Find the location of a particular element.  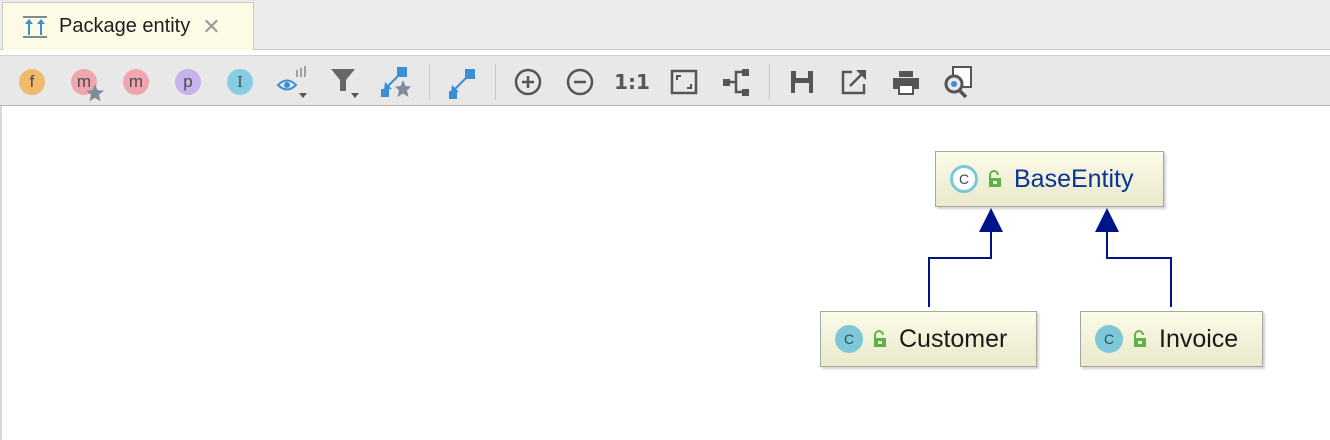

class-name: Customer is located at coordinates (953, 338).